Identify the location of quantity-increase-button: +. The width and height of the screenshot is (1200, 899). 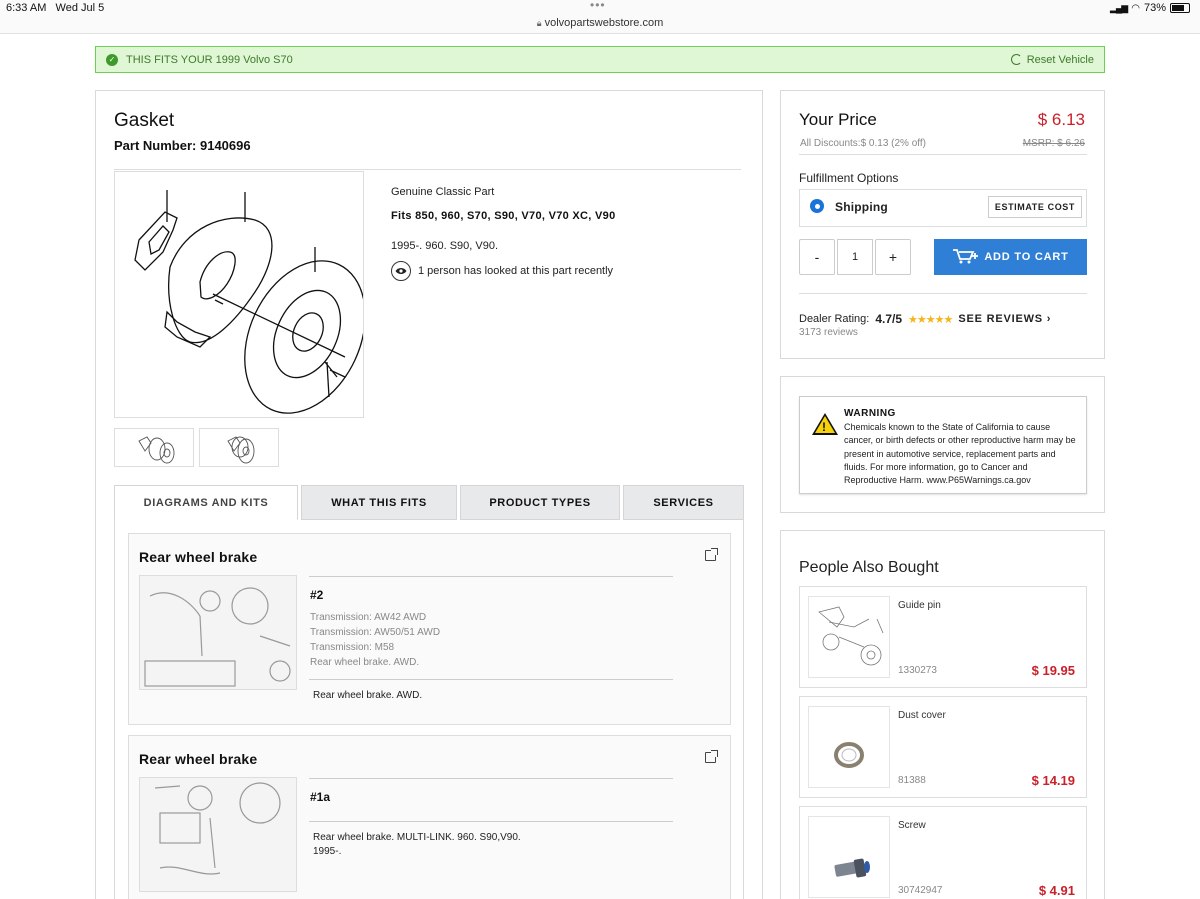
(893, 257).